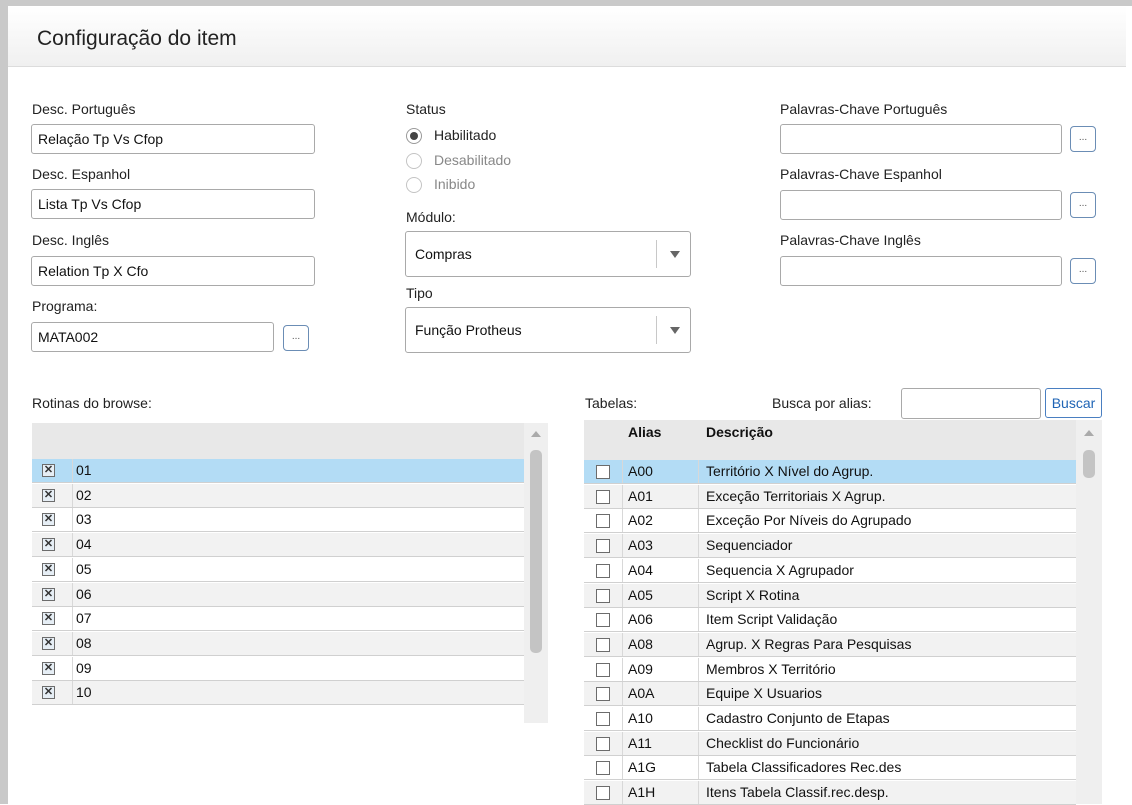 The height and width of the screenshot is (805, 1132). I want to click on tipo-value: Função Protheus, so click(468, 330).